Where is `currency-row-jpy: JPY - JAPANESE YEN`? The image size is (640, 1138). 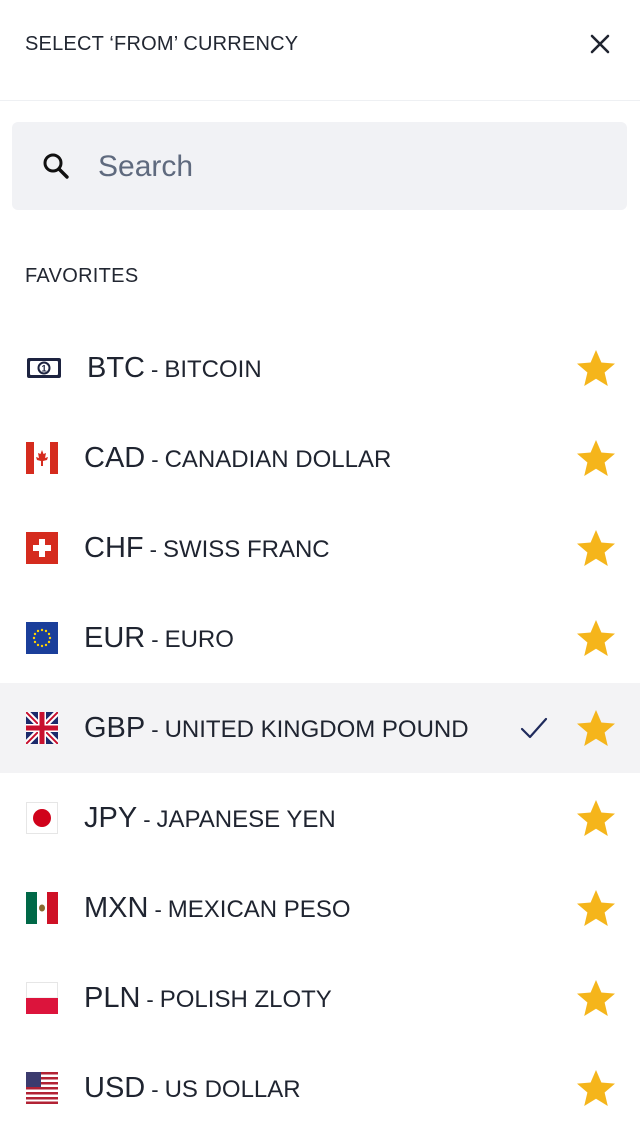
currency-row-jpy: JPY - JAPANESE YEN is located at coordinates (320, 818).